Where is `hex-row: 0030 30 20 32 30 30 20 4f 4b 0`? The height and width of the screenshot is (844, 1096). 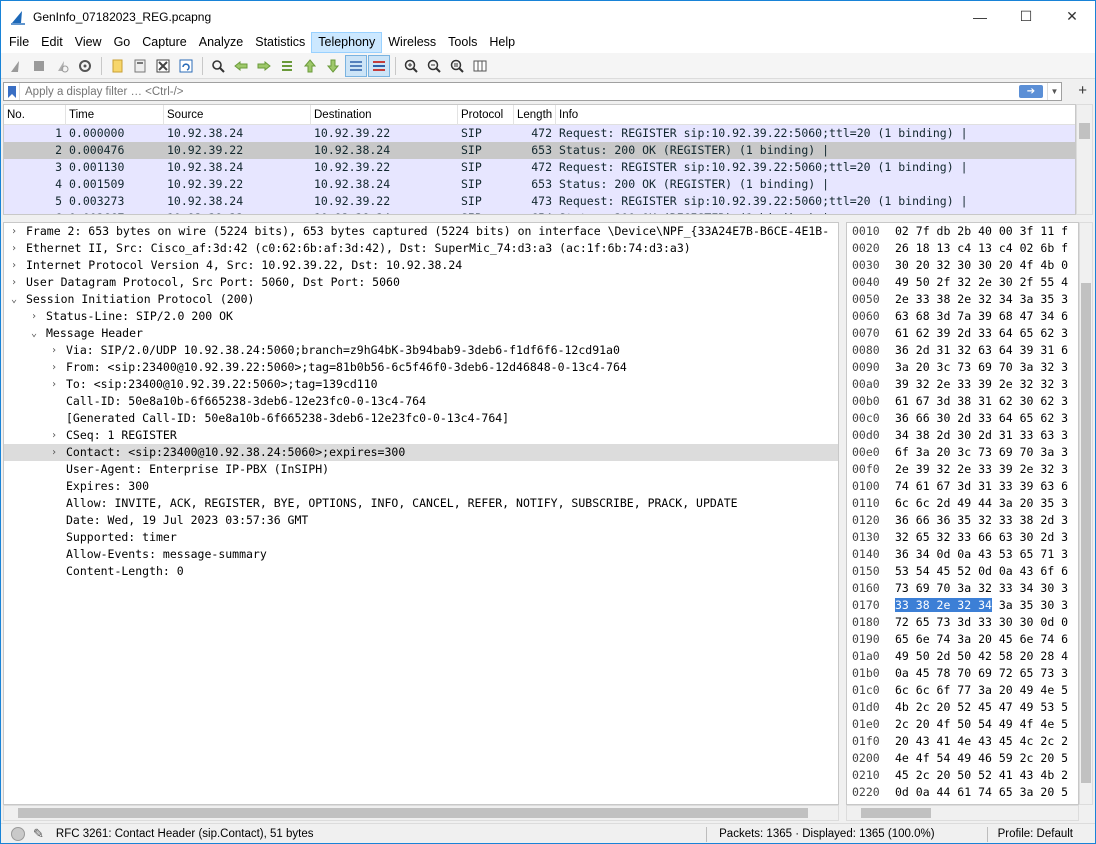 hex-row: 0030 30 20 32 30 30 20 4f 4b 0 is located at coordinates (962, 265).